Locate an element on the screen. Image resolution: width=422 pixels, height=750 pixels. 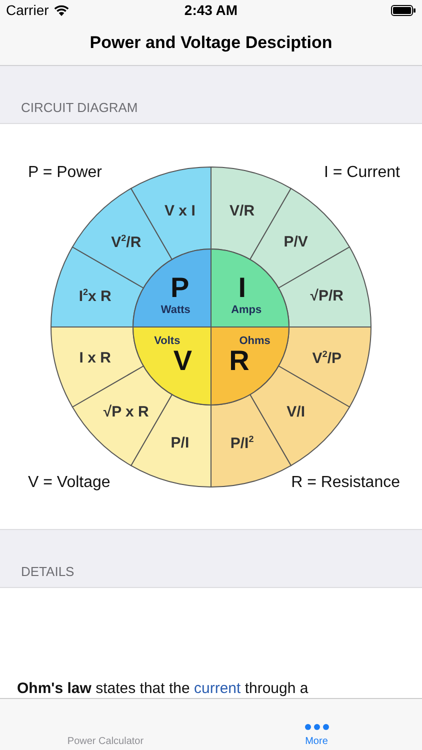
unit-label: Volts is located at coordinates (167, 340).